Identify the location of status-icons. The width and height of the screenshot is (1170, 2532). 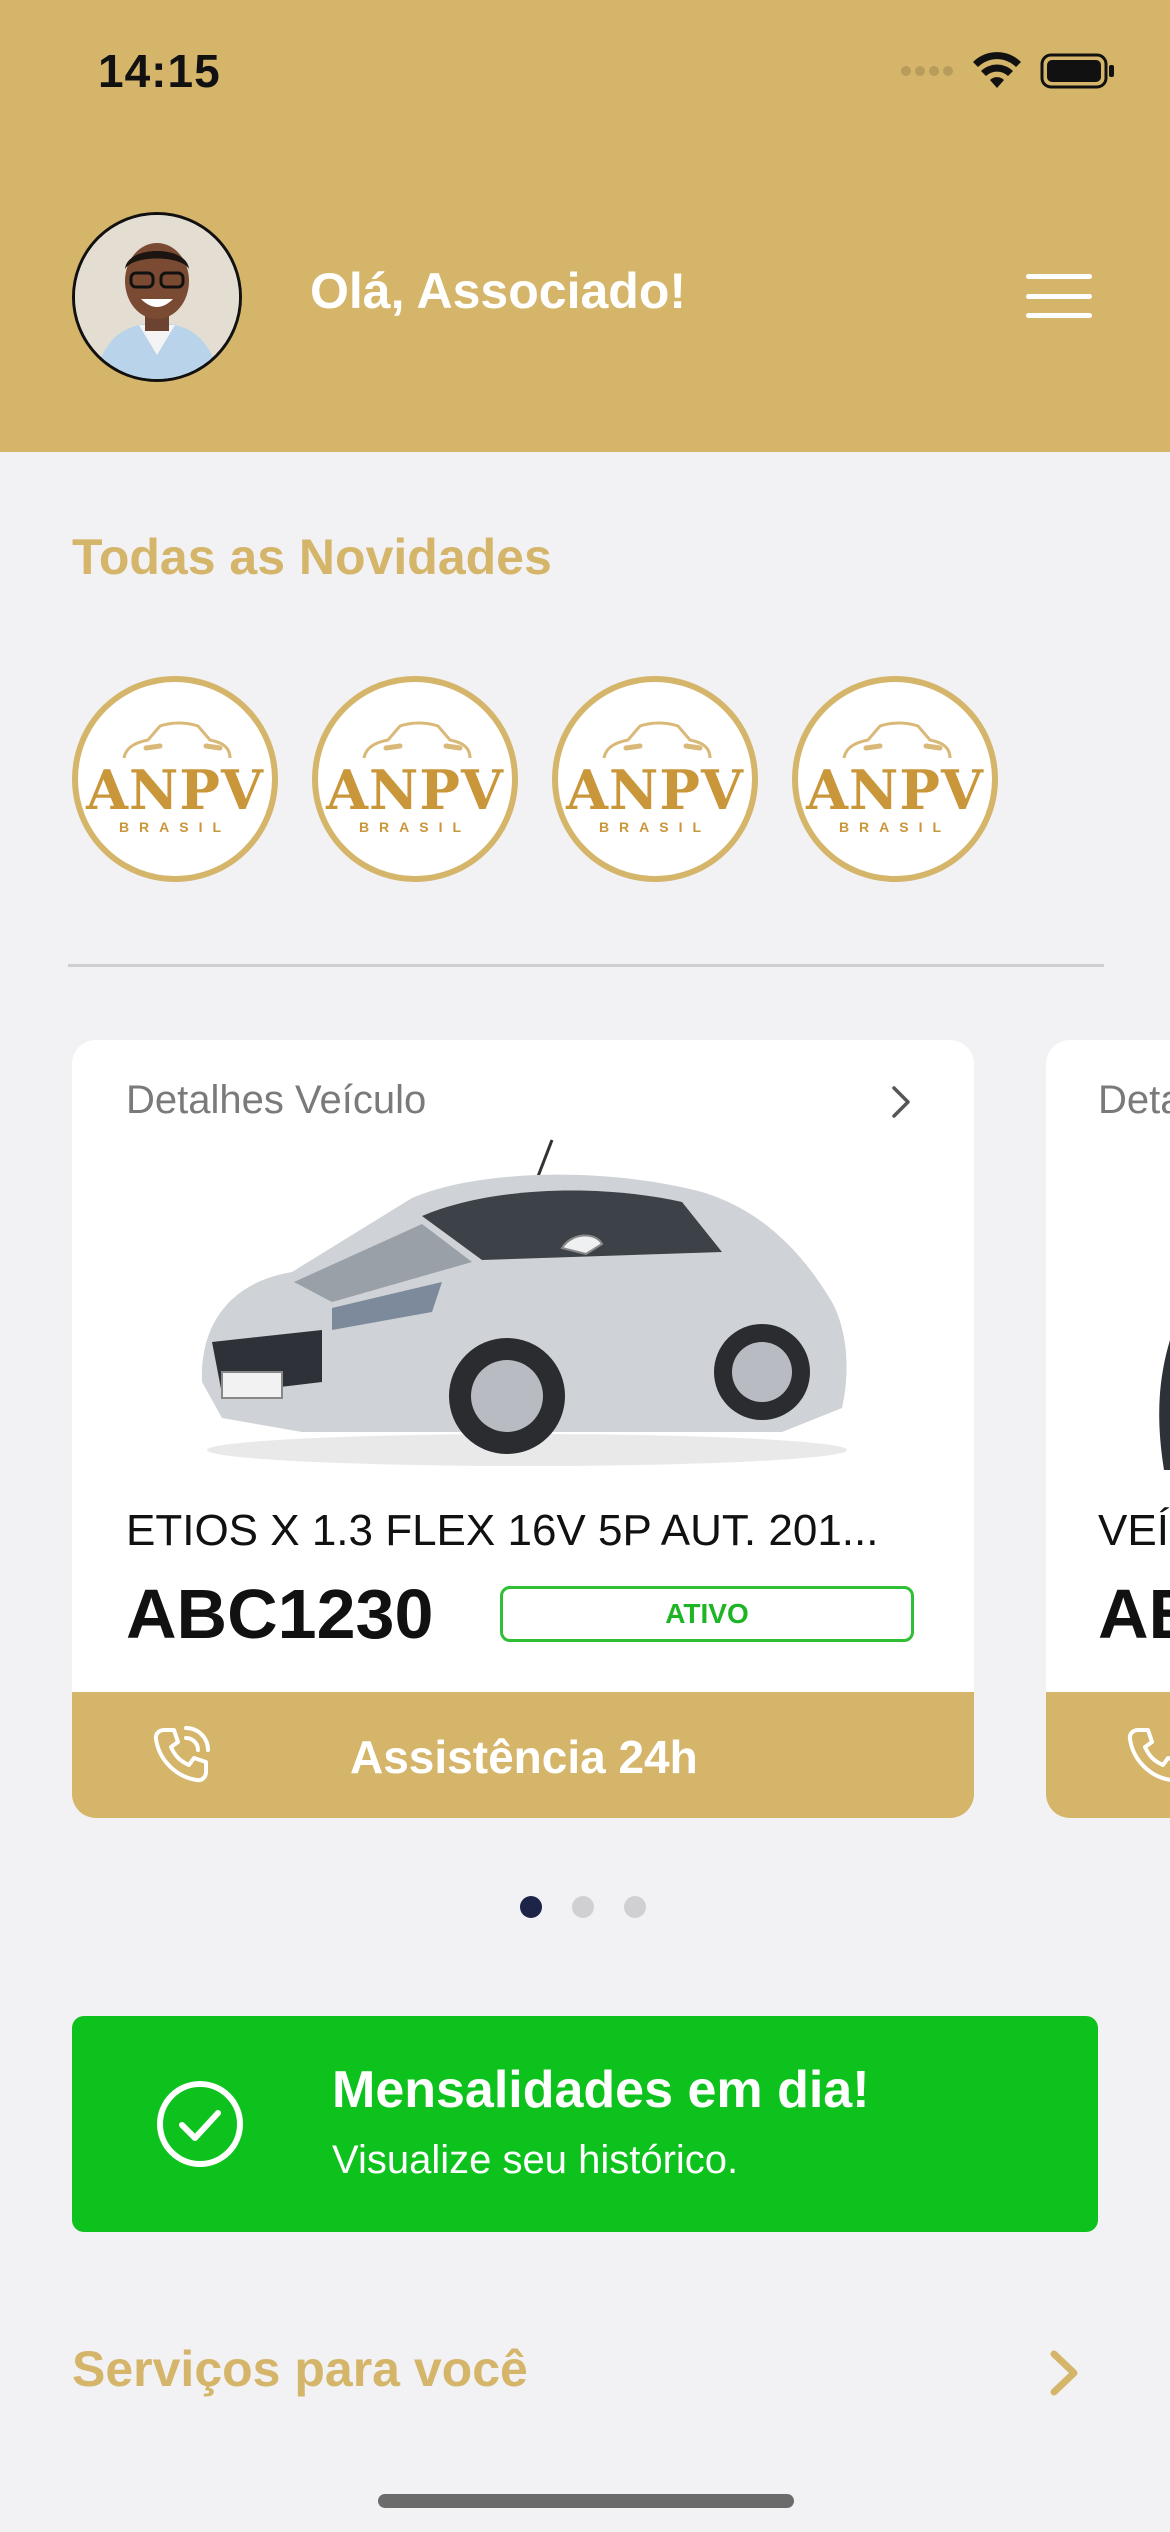
(1008, 71).